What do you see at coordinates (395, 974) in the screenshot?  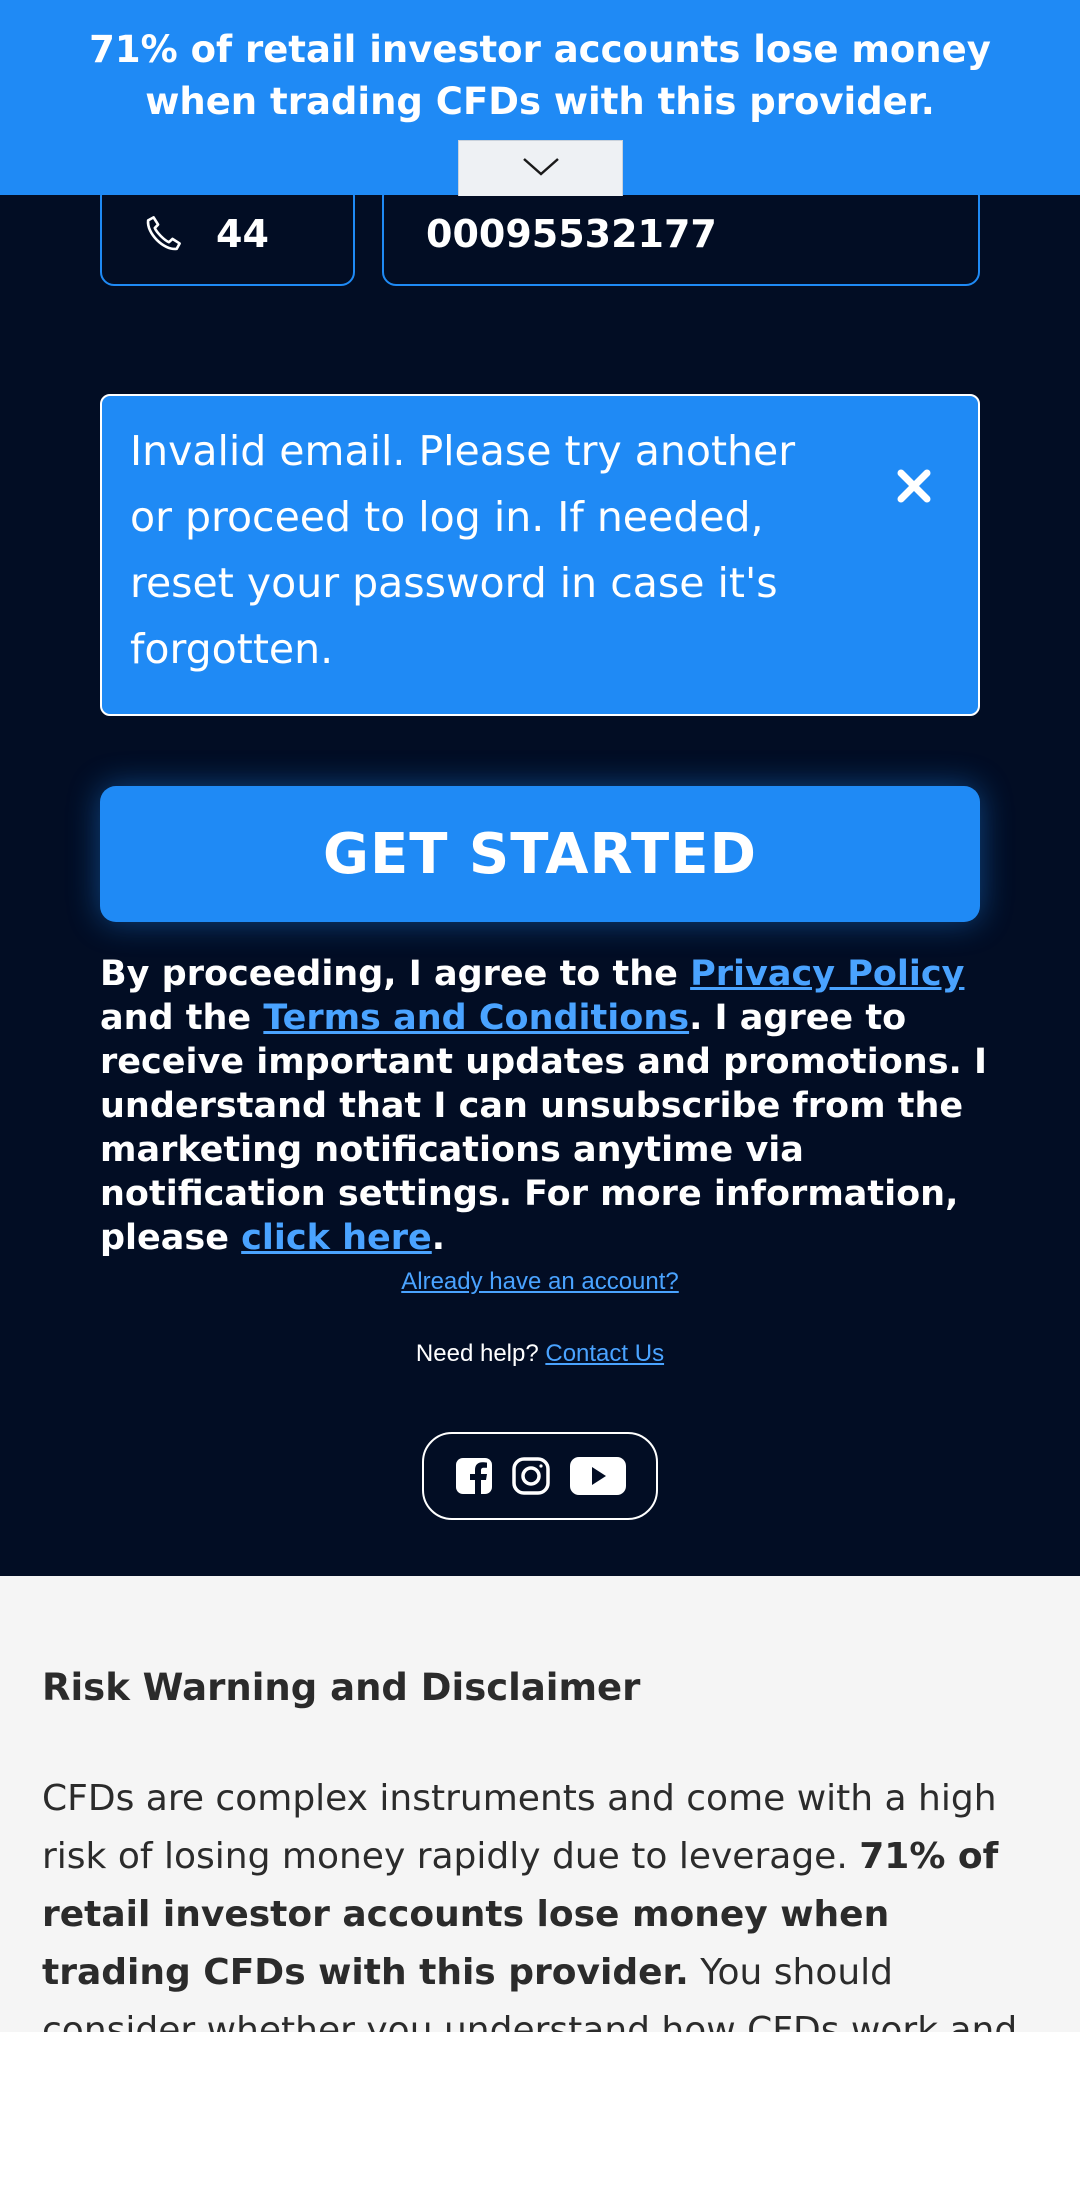 I see `consent-text-part: By proceeding, I agree to the` at bounding box center [395, 974].